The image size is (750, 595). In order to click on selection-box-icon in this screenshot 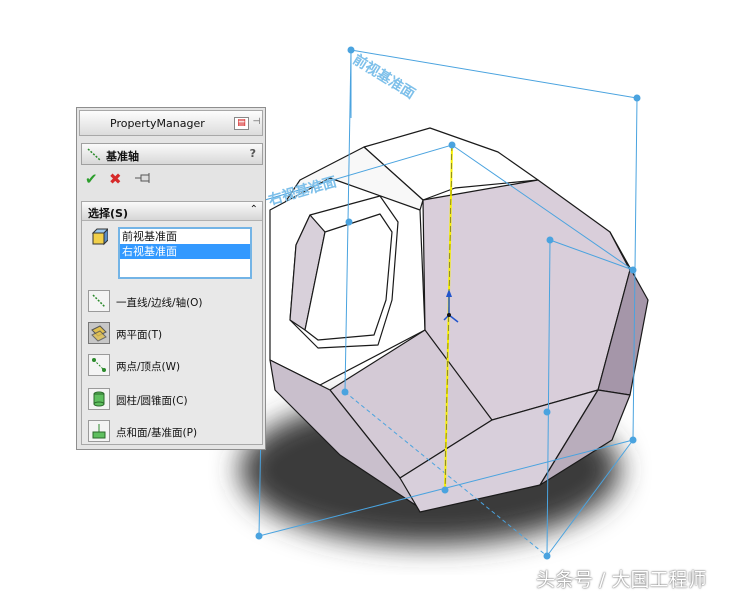, I will do `click(99, 237)`.